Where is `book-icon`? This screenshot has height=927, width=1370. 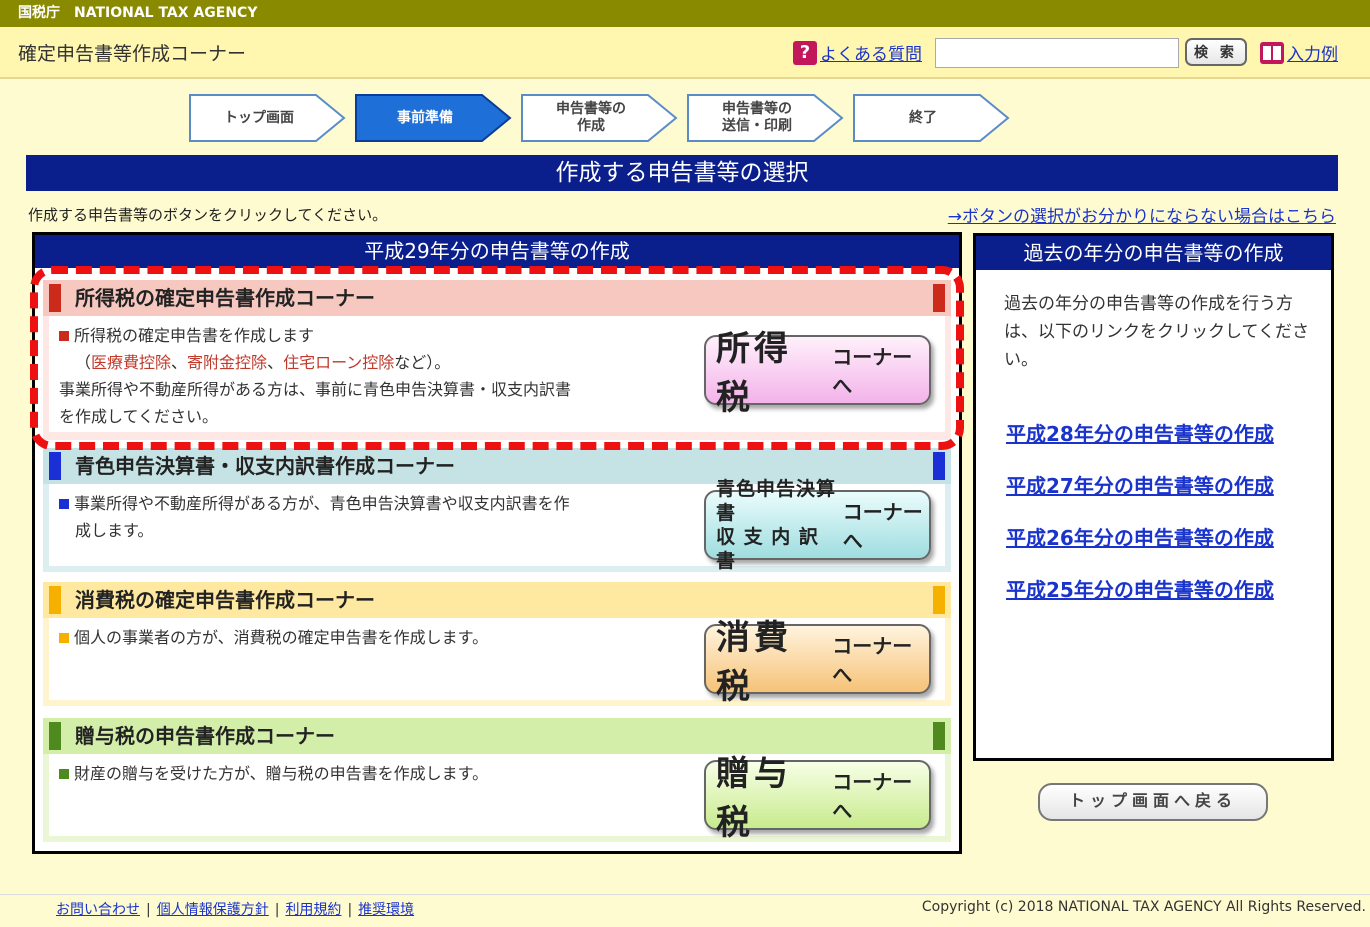
book-icon is located at coordinates (1272, 52).